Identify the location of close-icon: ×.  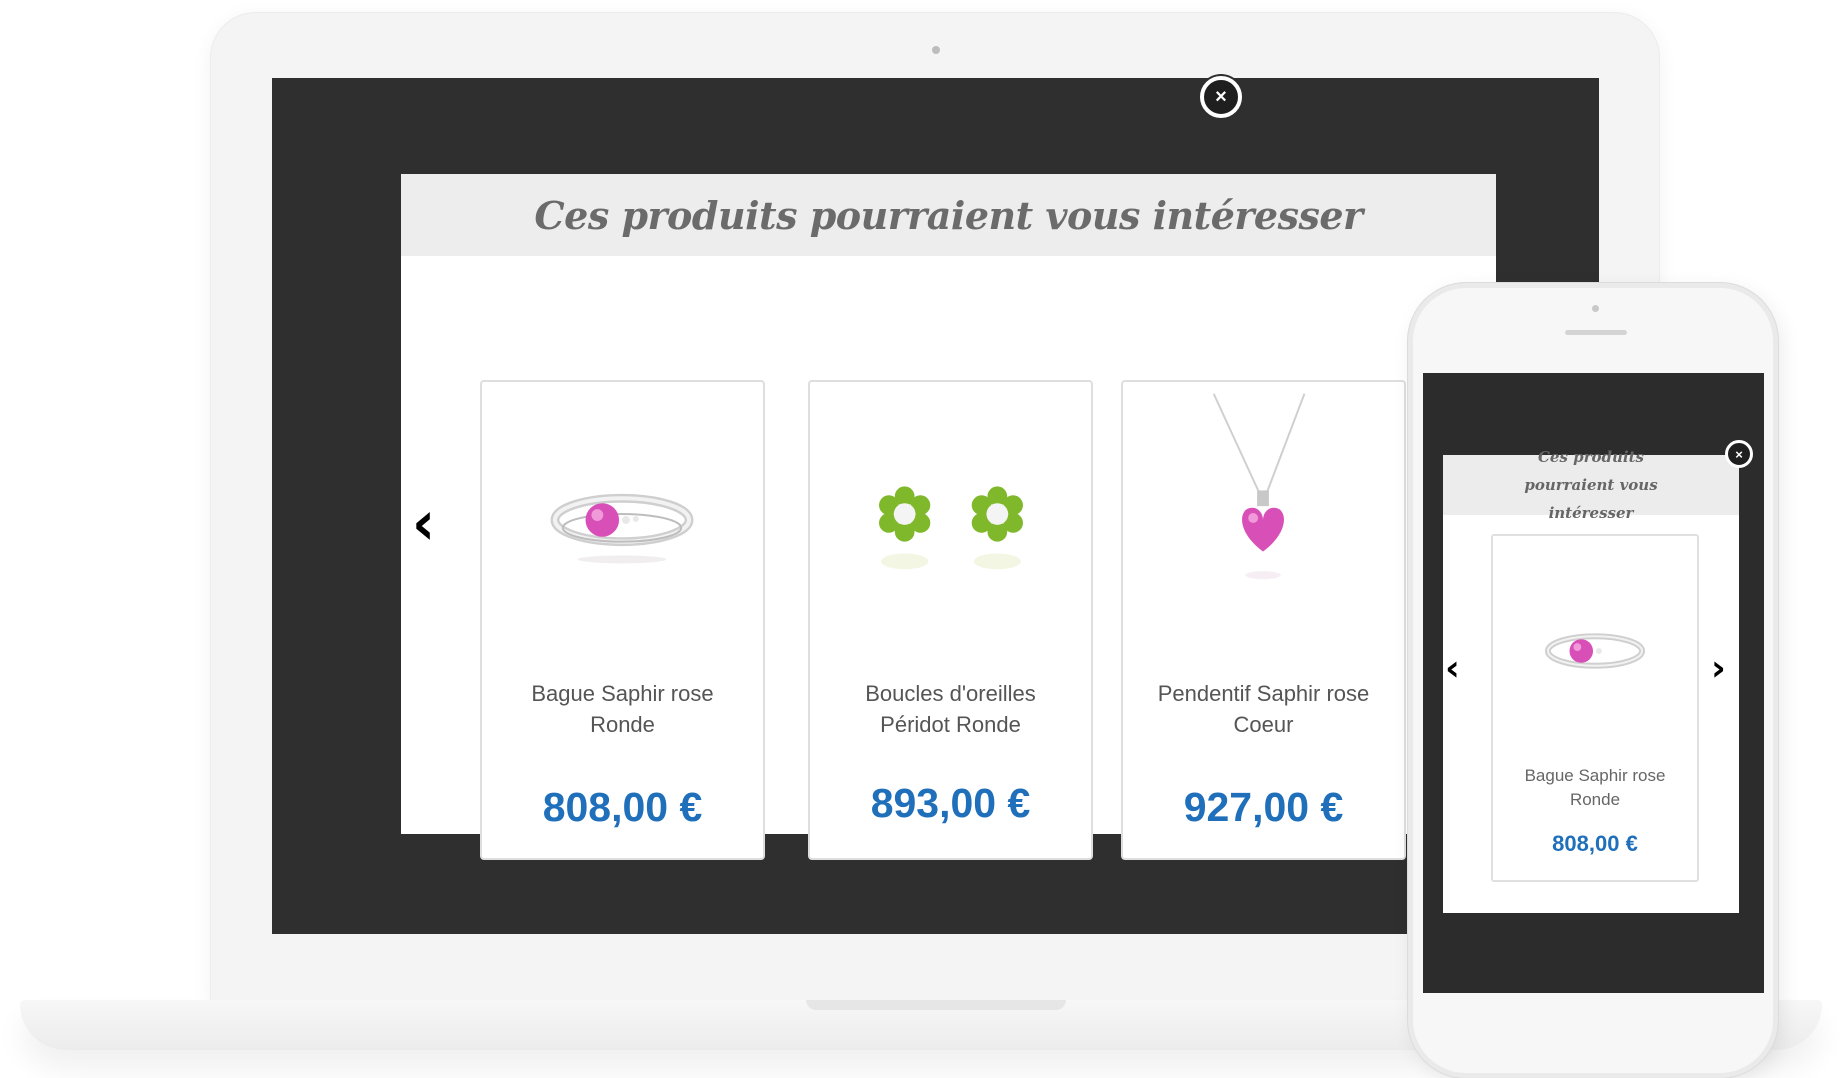
(1221, 97).